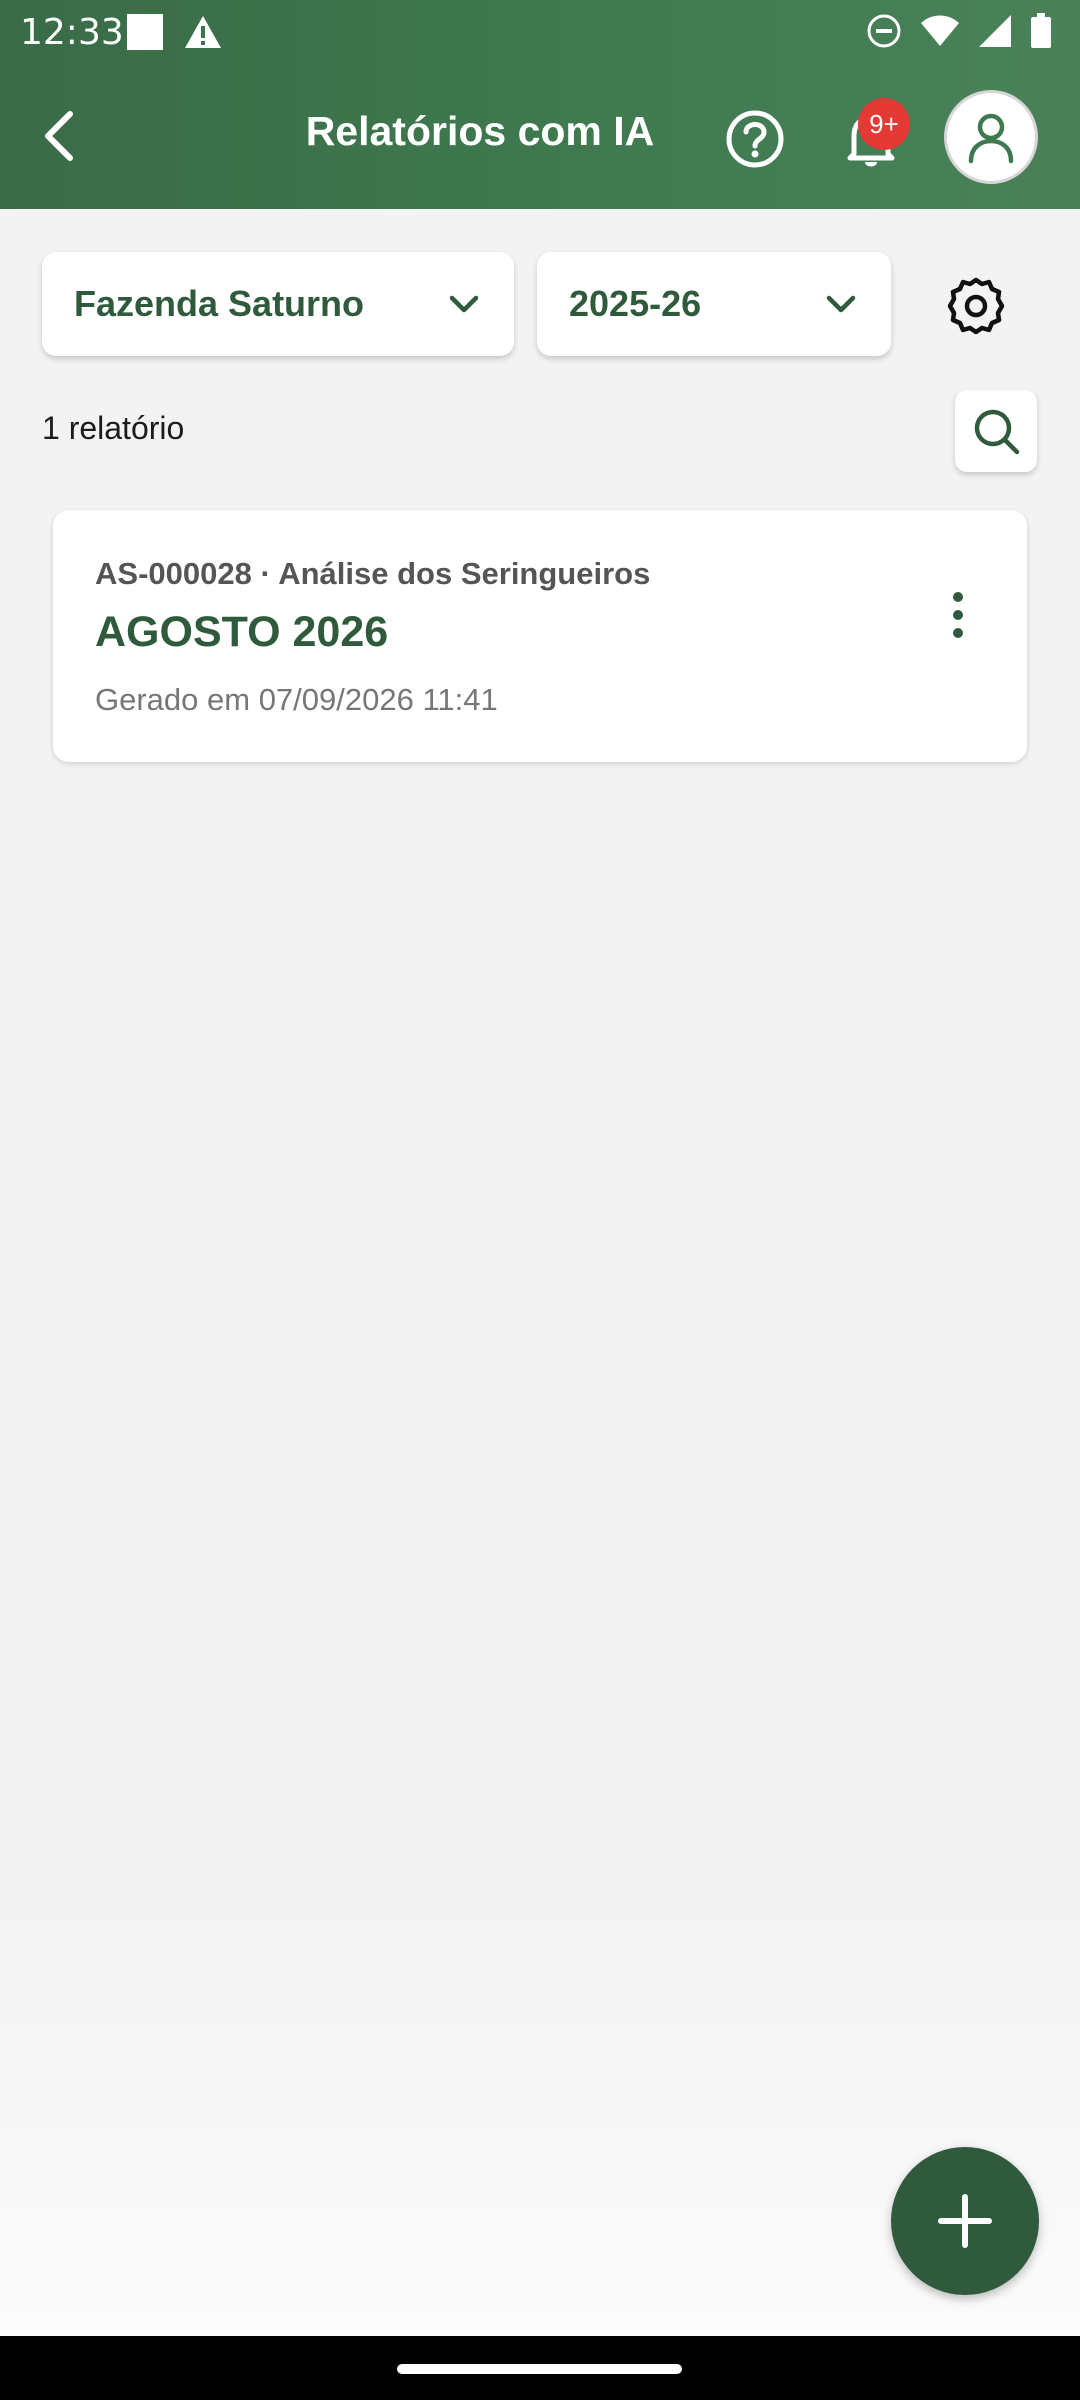 This screenshot has height=2400, width=1080. Describe the element at coordinates (72, 32) in the screenshot. I see `status-time: 12:33` at that location.